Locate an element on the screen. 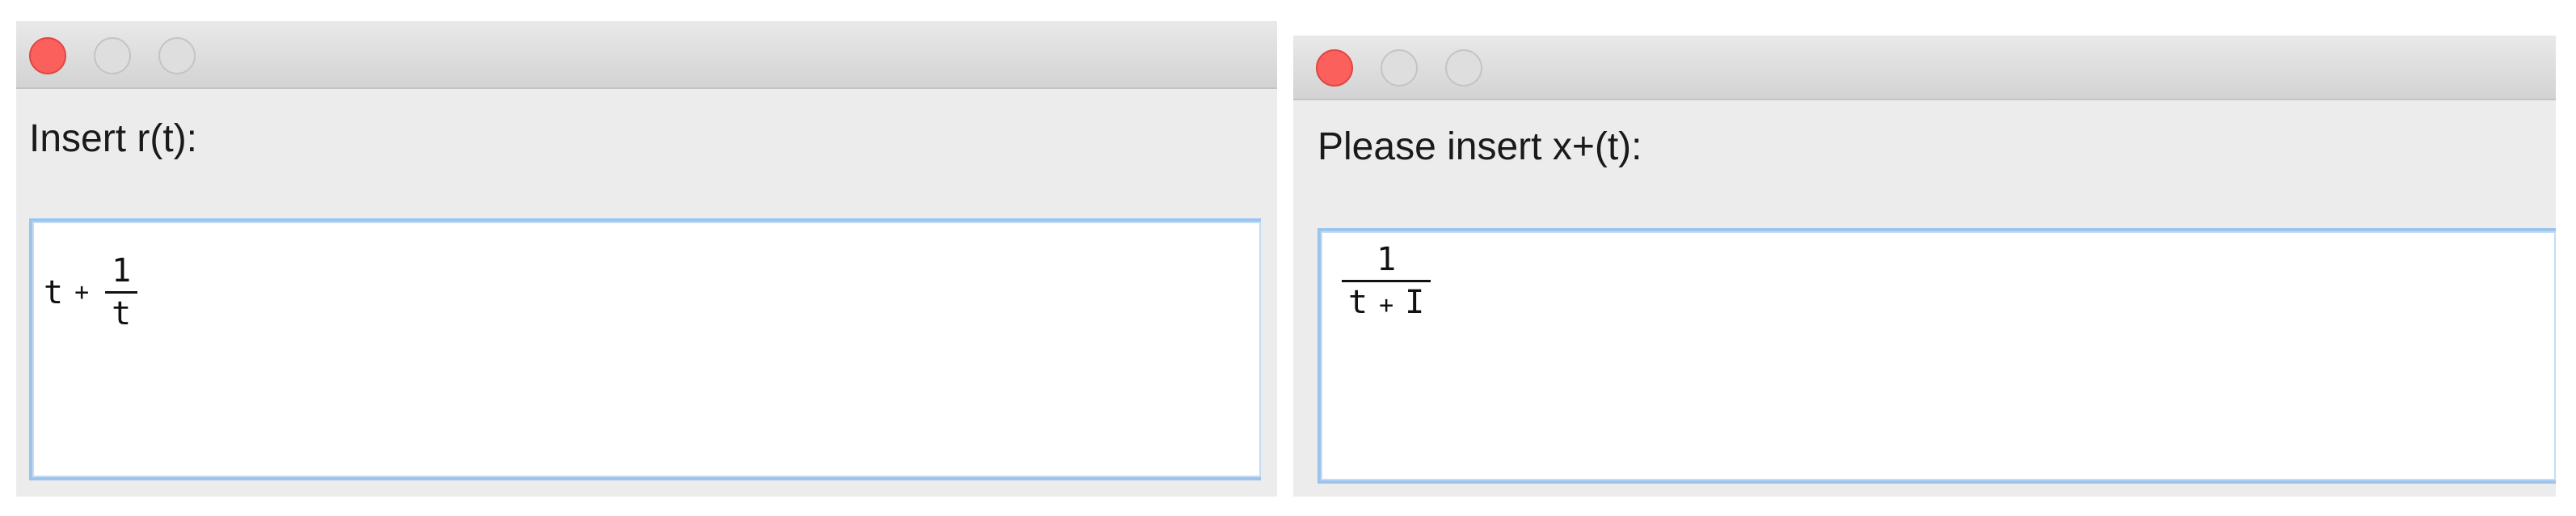 The height and width of the screenshot is (516, 2576). denominator-term: I is located at coordinates (1415, 302).